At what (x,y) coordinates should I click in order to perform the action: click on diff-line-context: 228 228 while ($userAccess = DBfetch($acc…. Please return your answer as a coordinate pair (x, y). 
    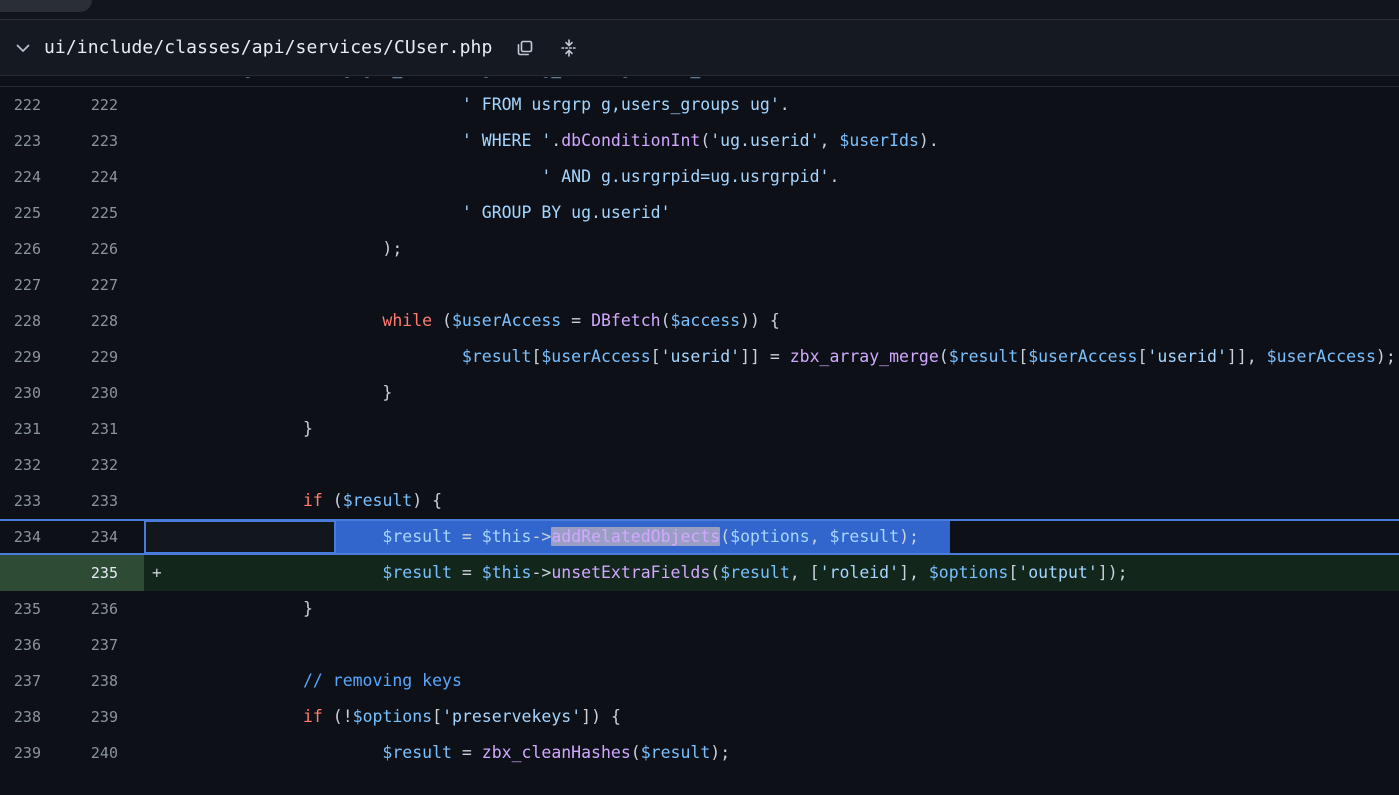
    Looking at the image, I should click on (699, 321).